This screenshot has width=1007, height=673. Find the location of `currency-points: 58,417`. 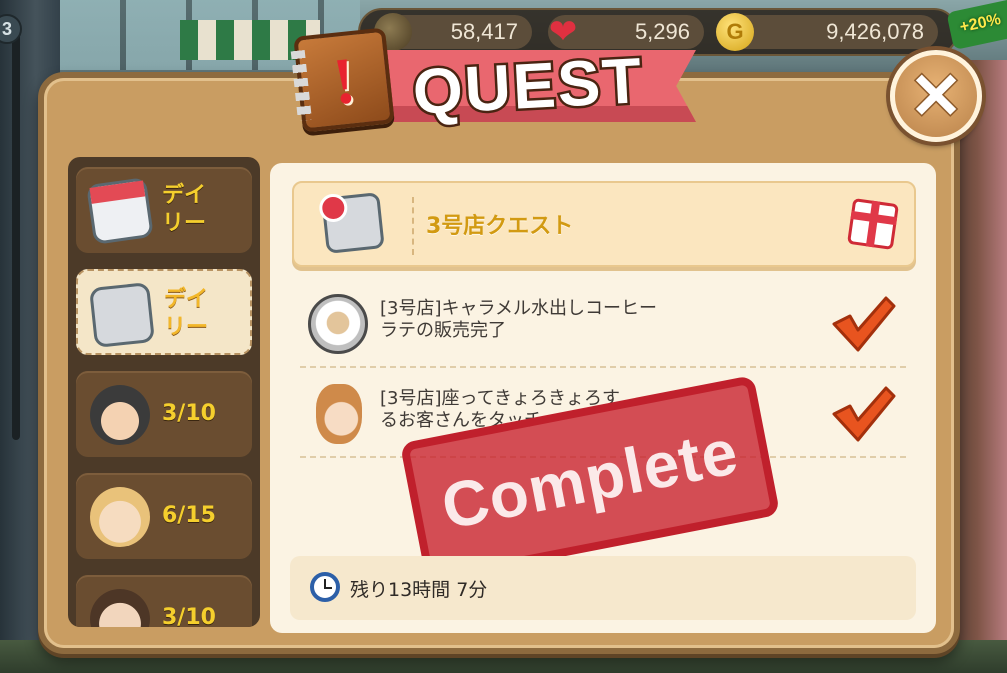

currency-points: 58,417 is located at coordinates (453, 32).